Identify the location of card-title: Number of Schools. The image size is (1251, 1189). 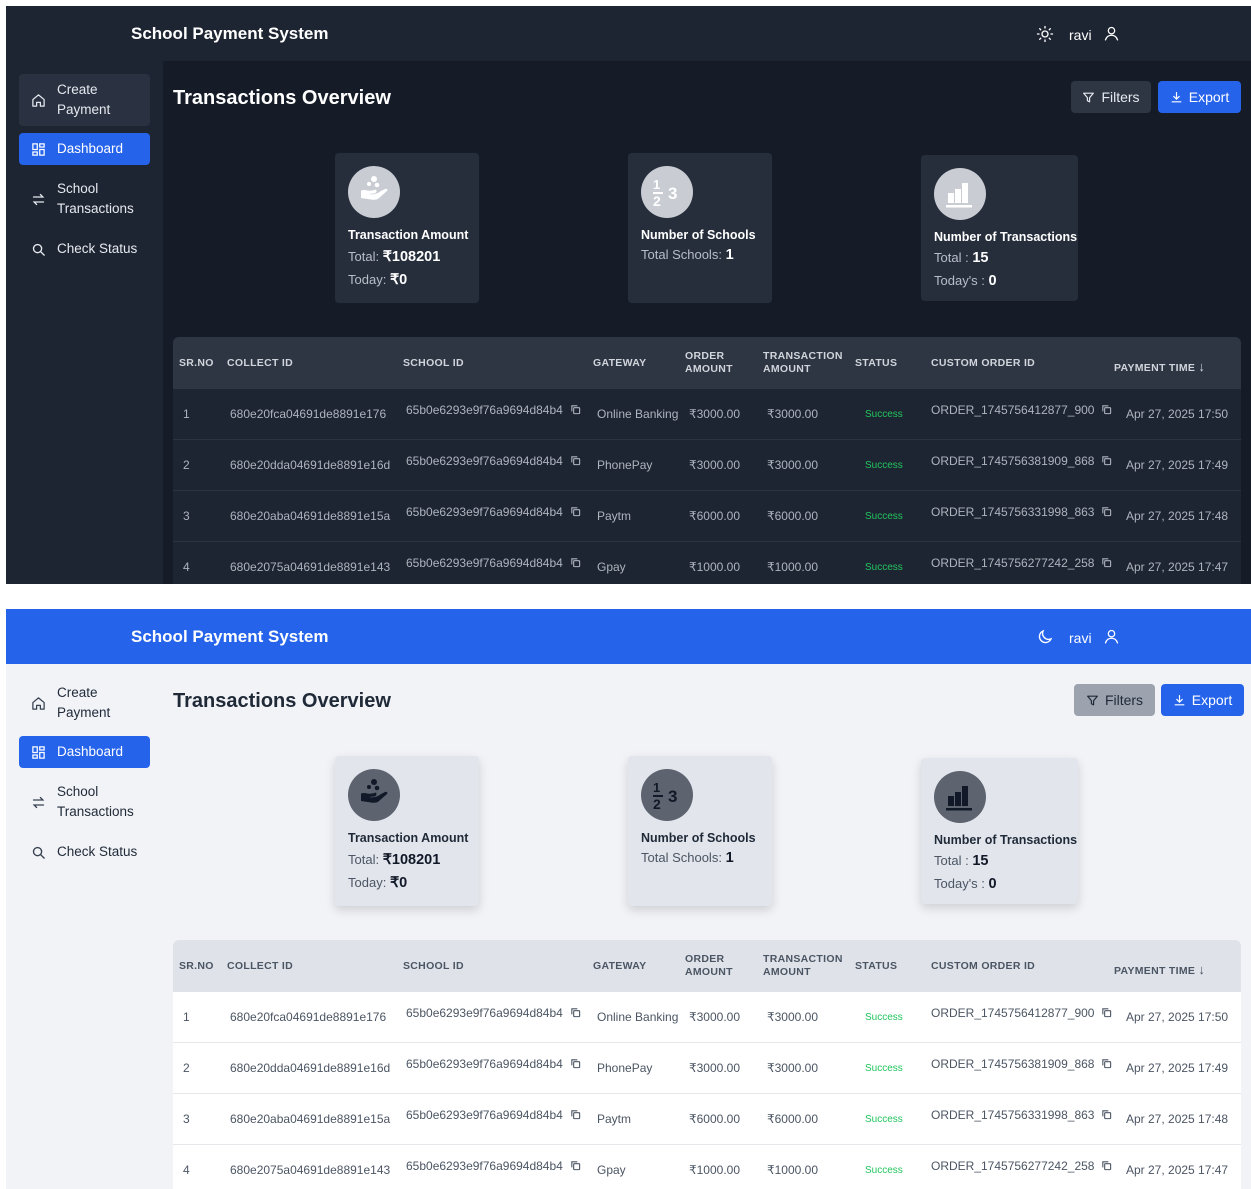
(698, 235).